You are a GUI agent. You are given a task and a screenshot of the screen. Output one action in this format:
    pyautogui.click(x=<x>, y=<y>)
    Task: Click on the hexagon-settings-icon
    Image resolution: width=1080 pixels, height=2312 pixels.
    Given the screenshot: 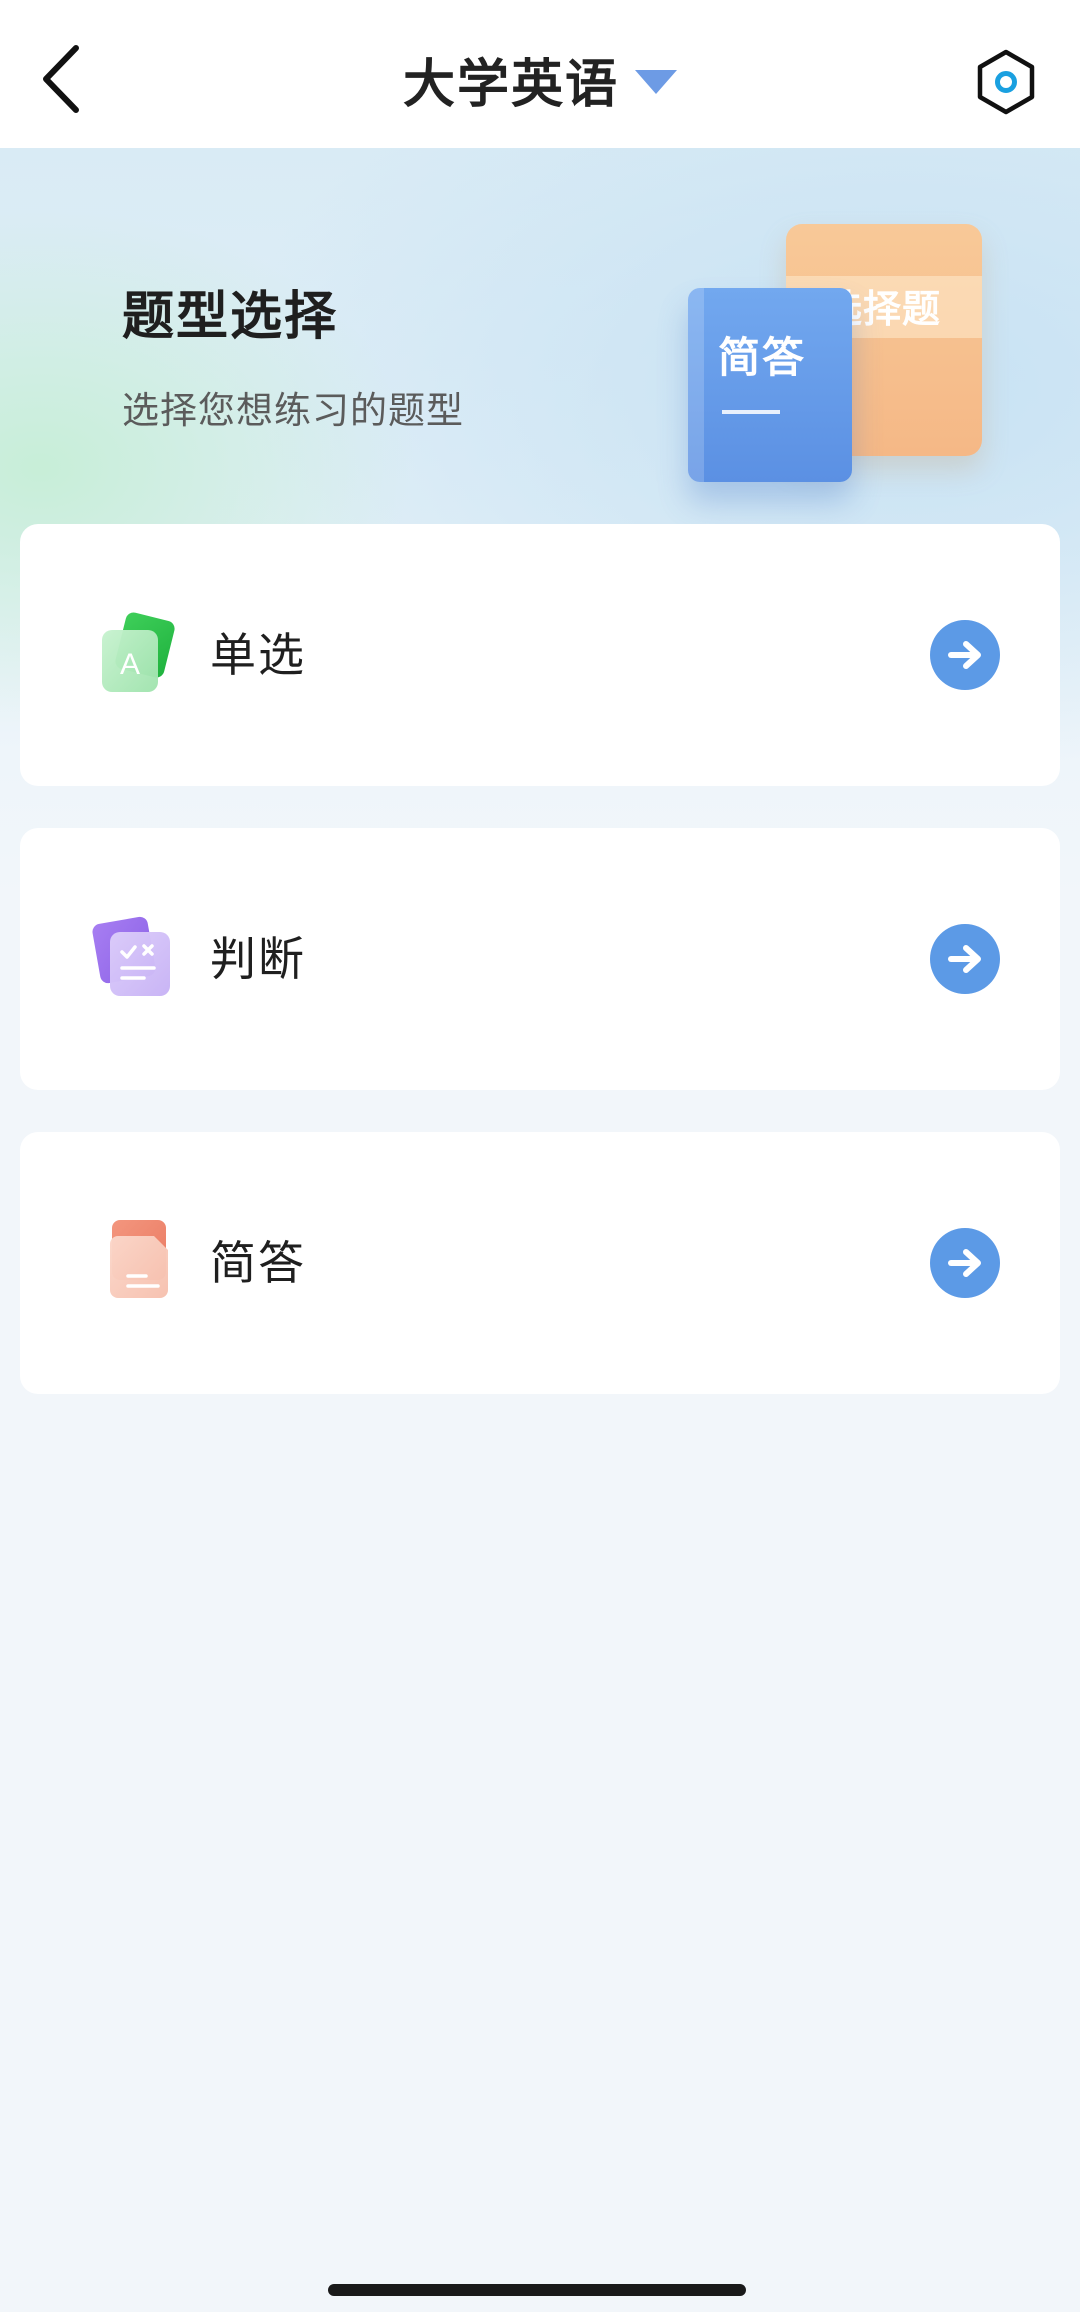 What is the action you would take?
    pyautogui.click(x=1006, y=82)
    